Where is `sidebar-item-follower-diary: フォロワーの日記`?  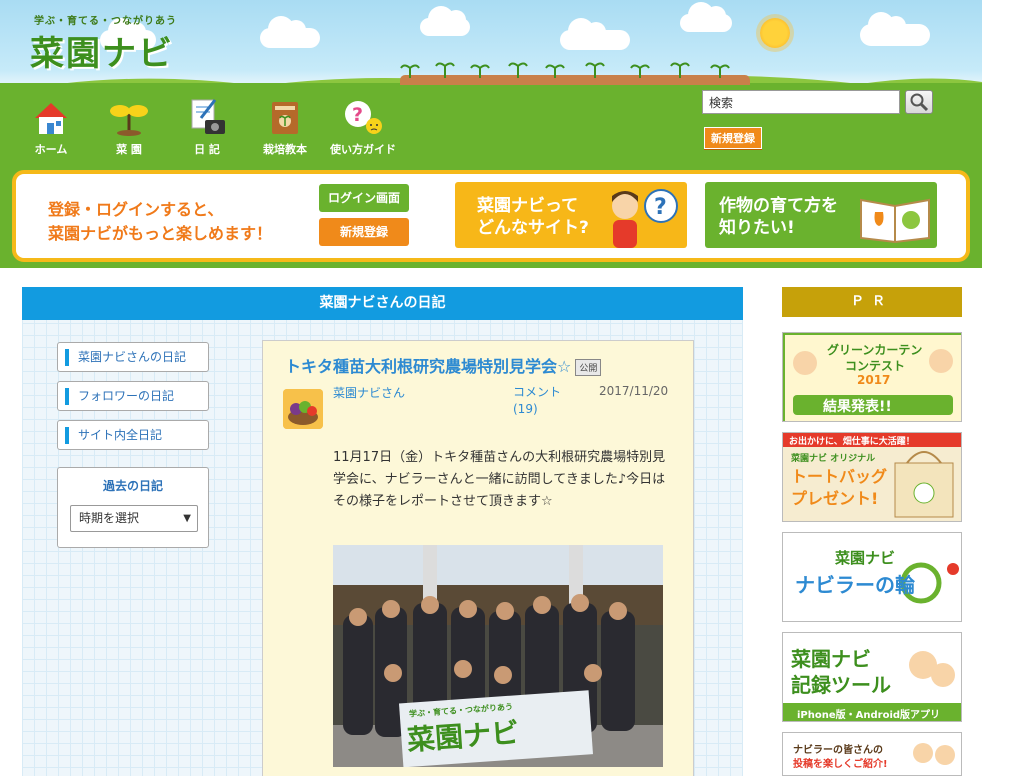 sidebar-item-follower-diary: フォロワーの日記 is located at coordinates (133, 396).